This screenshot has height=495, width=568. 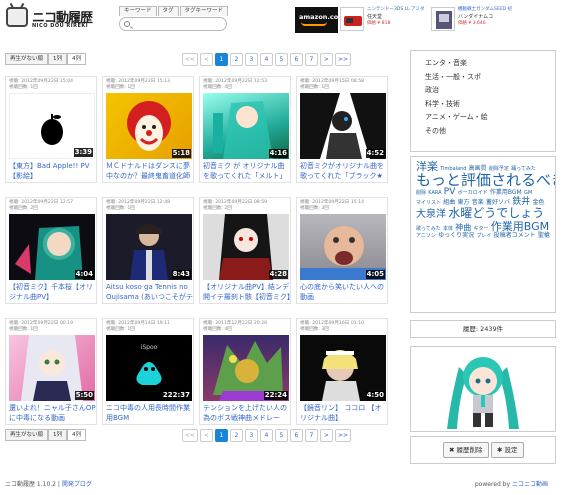 I want to click on amazon-ad: amazon.co.jp, so click(x=321, y=20).